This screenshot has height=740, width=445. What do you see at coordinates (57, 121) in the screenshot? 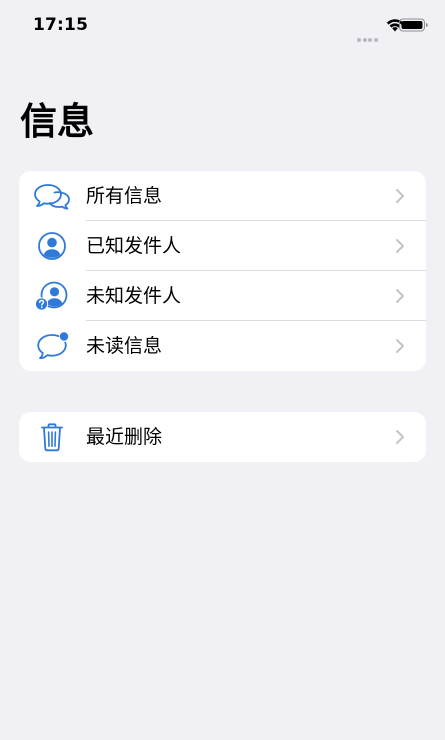
I see `page-title: 信息` at bounding box center [57, 121].